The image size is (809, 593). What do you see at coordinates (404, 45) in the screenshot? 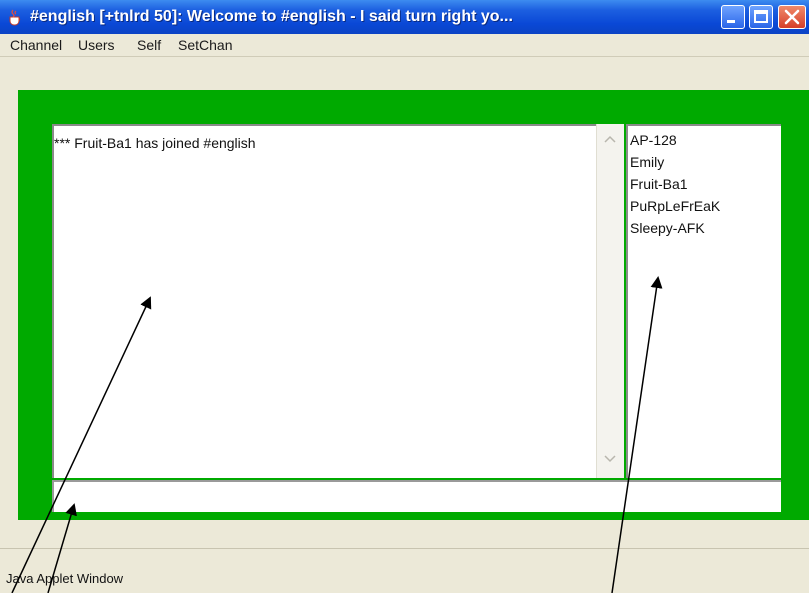
I see `menu-bar: Channel Users Self SetChan` at bounding box center [404, 45].